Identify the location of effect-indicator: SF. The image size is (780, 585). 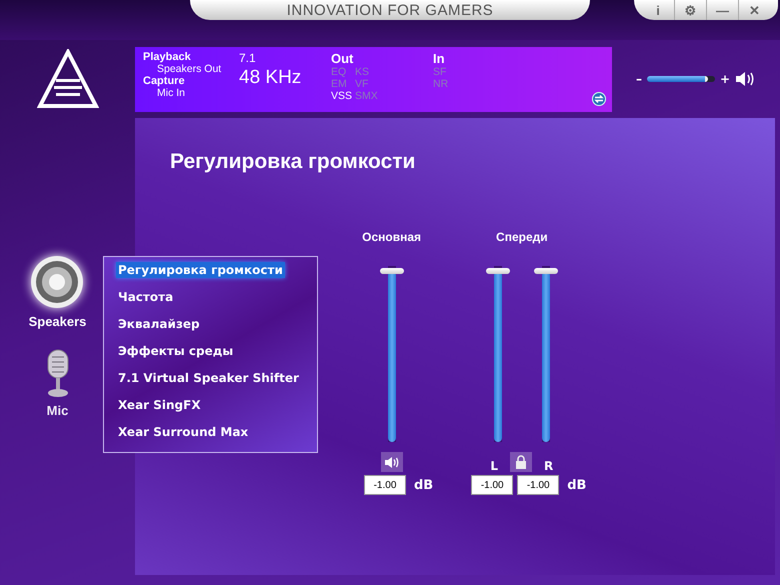
(440, 72).